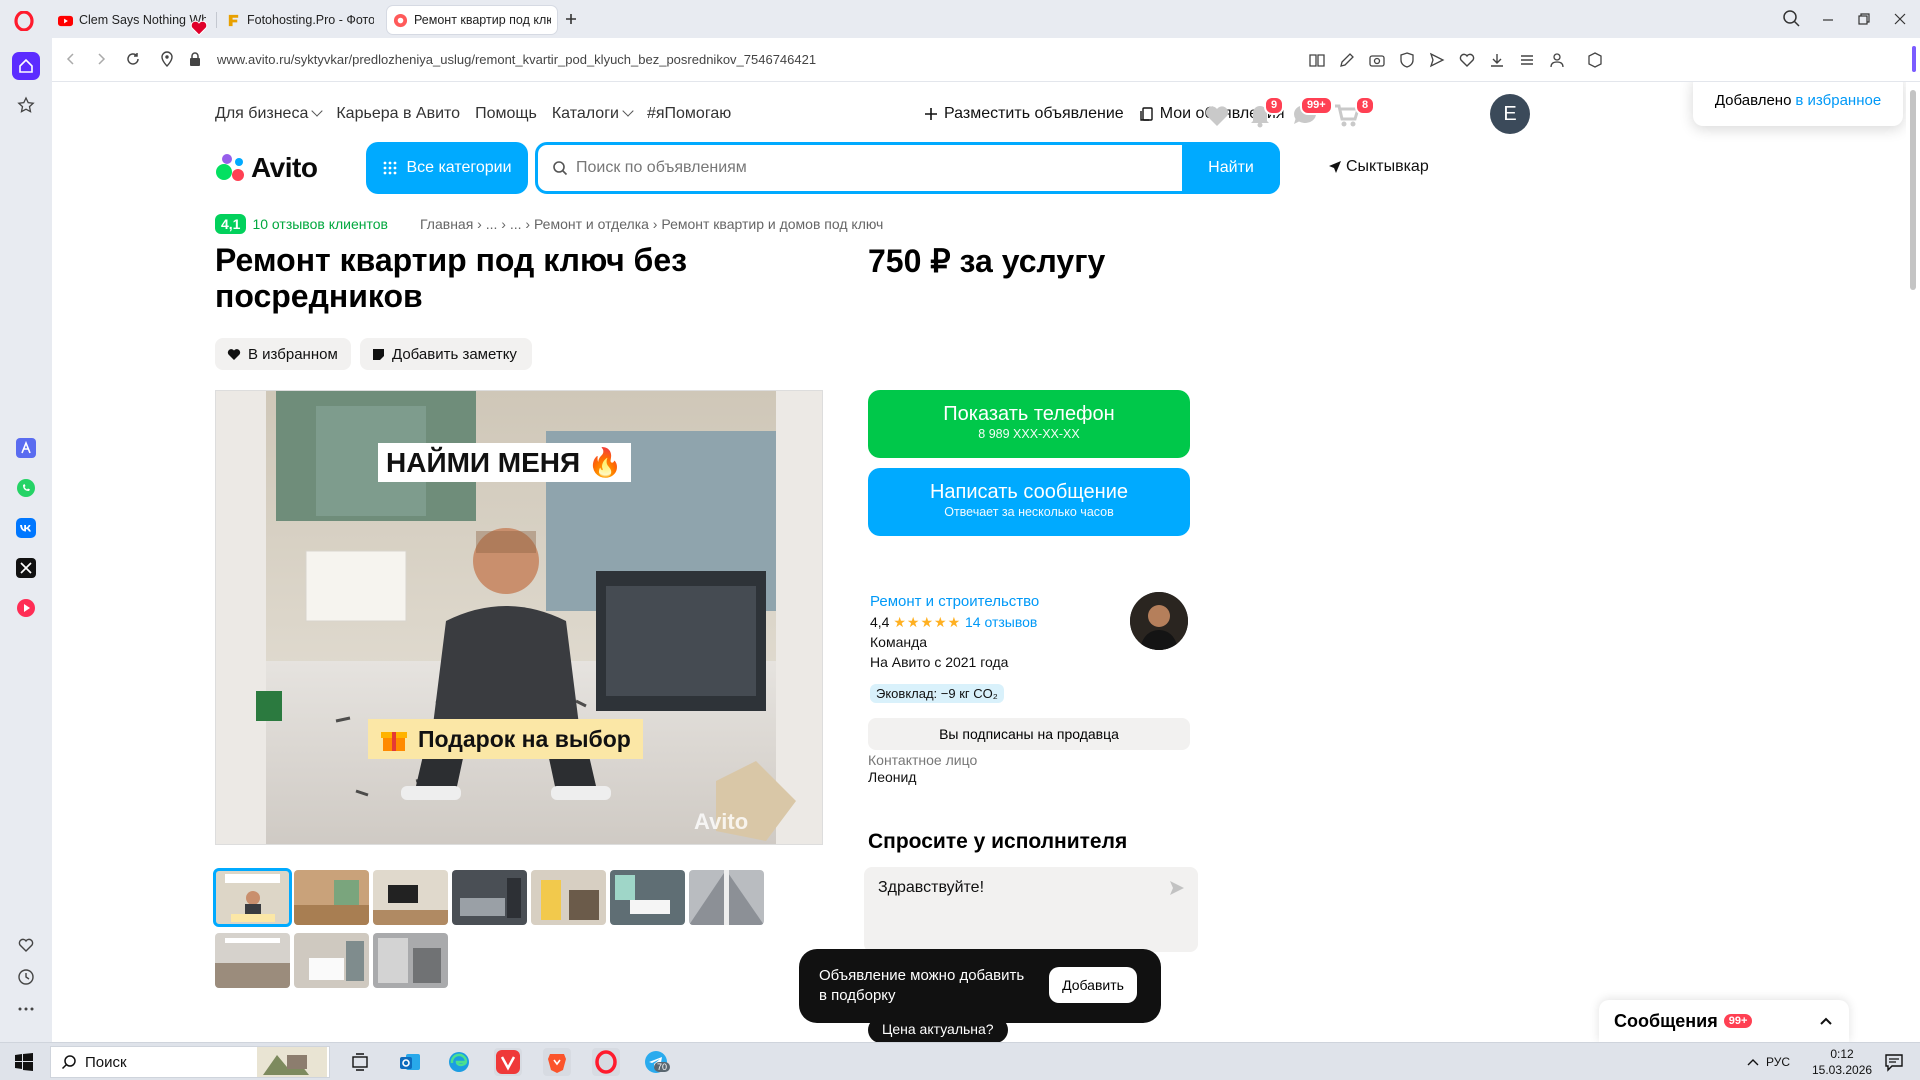  I want to click on tab-separator, so click(216, 20).